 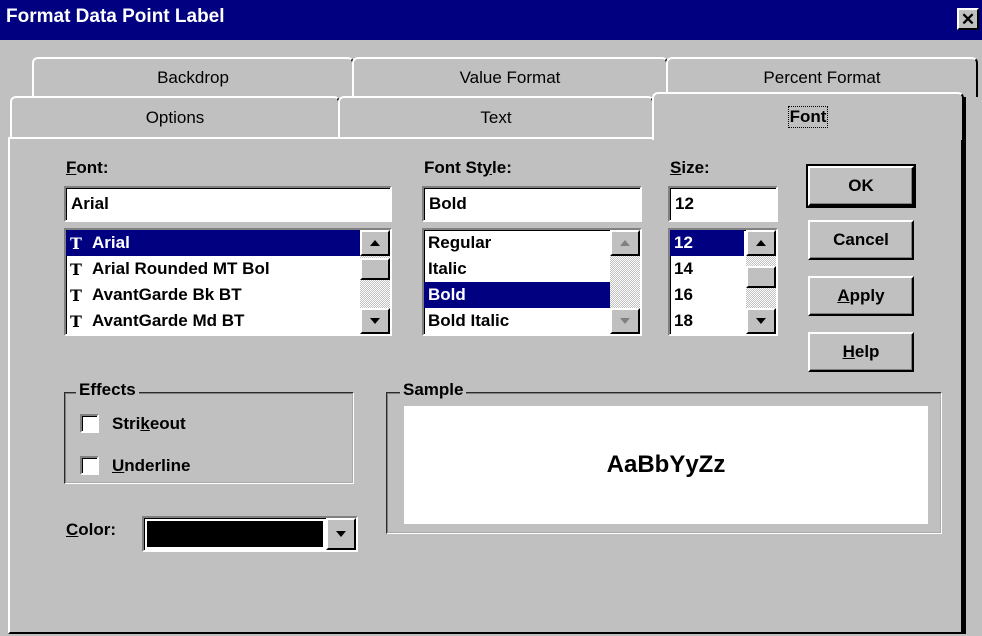 What do you see at coordinates (235, 534) in the screenshot?
I see `color-swatch` at bounding box center [235, 534].